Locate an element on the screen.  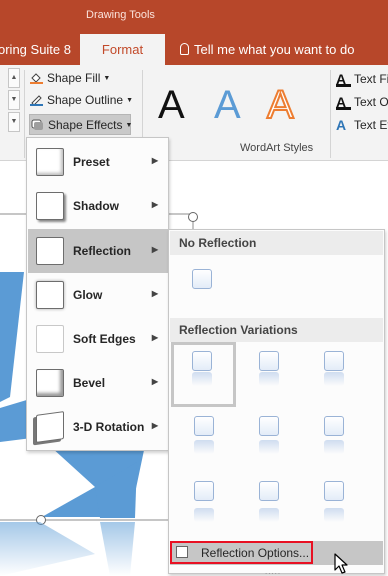
reflection-thumbnail-icon is located at coordinates (50, 251).